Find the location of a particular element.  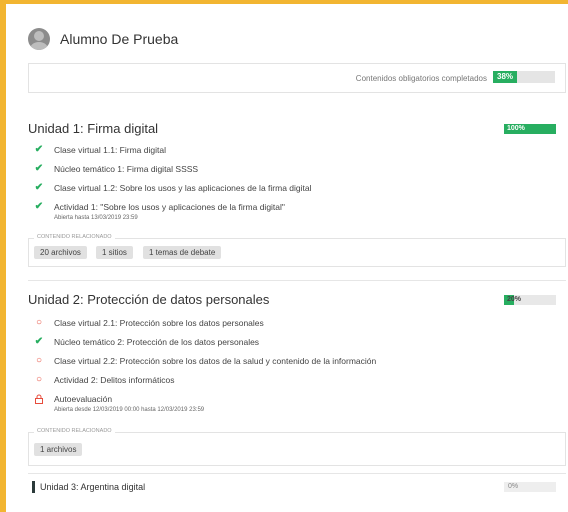

top-border is located at coordinates (284, 2).